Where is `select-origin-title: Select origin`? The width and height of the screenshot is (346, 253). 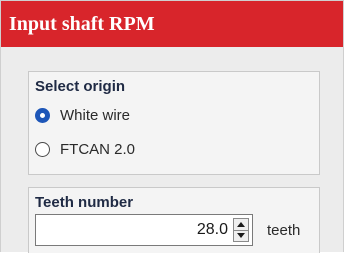 select-origin-title: Select origin is located at coordinates (80, 86).